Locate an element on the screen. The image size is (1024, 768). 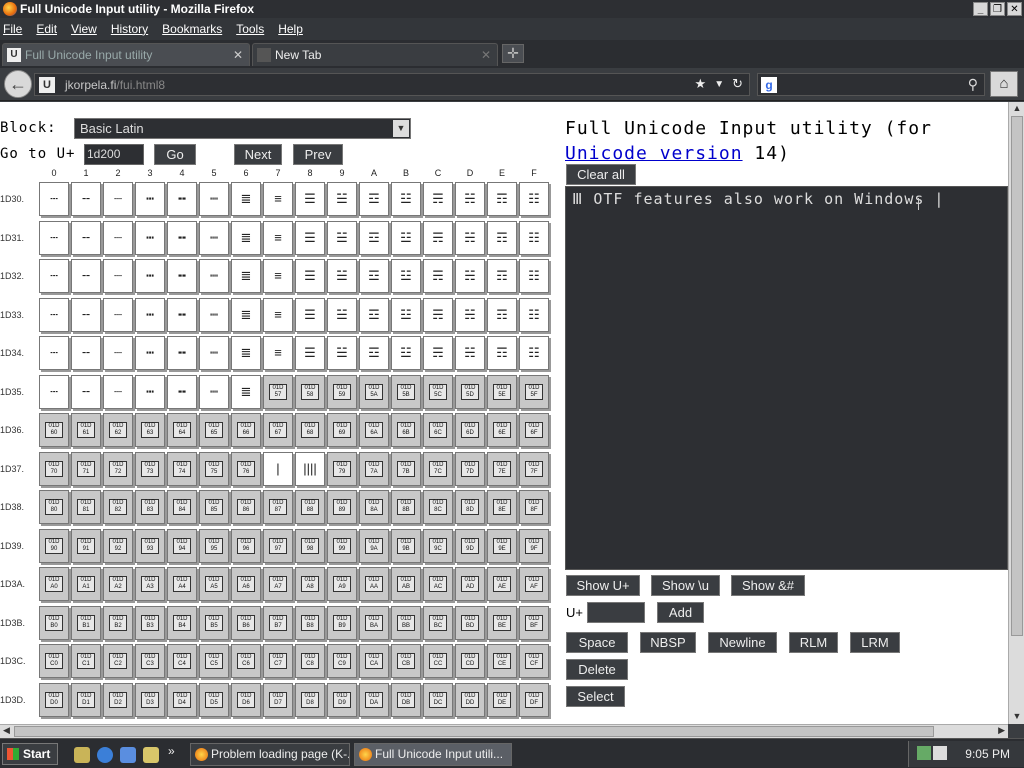
char-cell: 01D 70 is located at coordinates (54, 468).